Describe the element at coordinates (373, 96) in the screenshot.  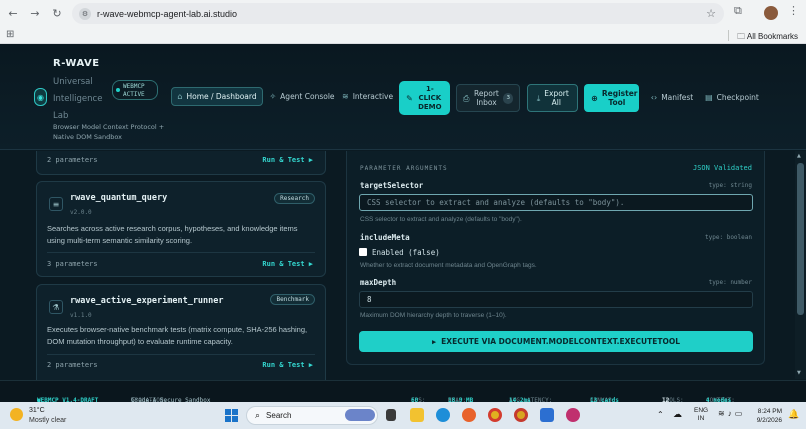
I see `nav-label: Interactive` at that location.